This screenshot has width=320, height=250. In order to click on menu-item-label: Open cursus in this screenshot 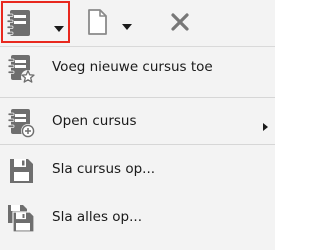, I will do `click(94, 121)`.